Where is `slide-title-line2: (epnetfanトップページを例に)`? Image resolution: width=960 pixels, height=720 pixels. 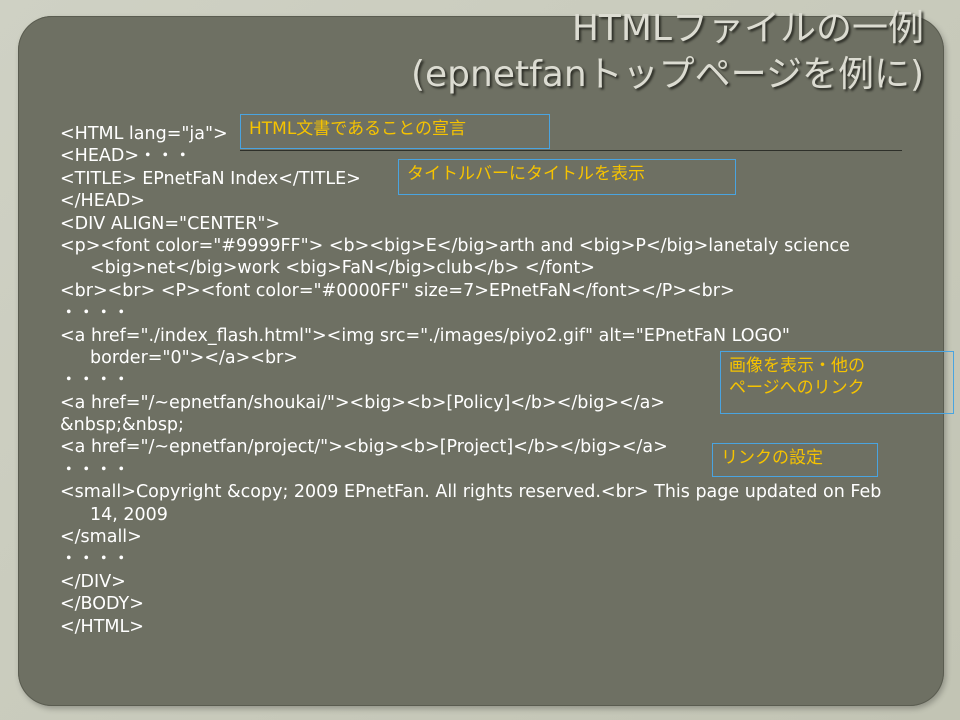
slide-title-line2: (epnetfanトップページを例に) is located at coordinates (667, 74).